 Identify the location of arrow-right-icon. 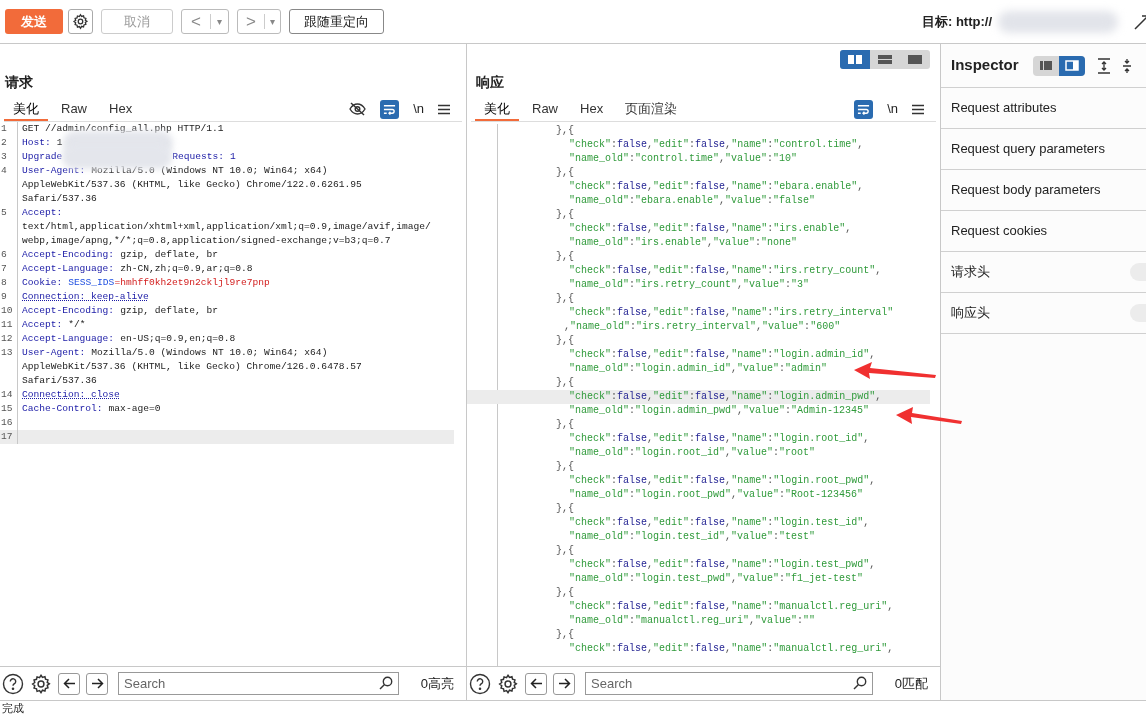
(97, 683).